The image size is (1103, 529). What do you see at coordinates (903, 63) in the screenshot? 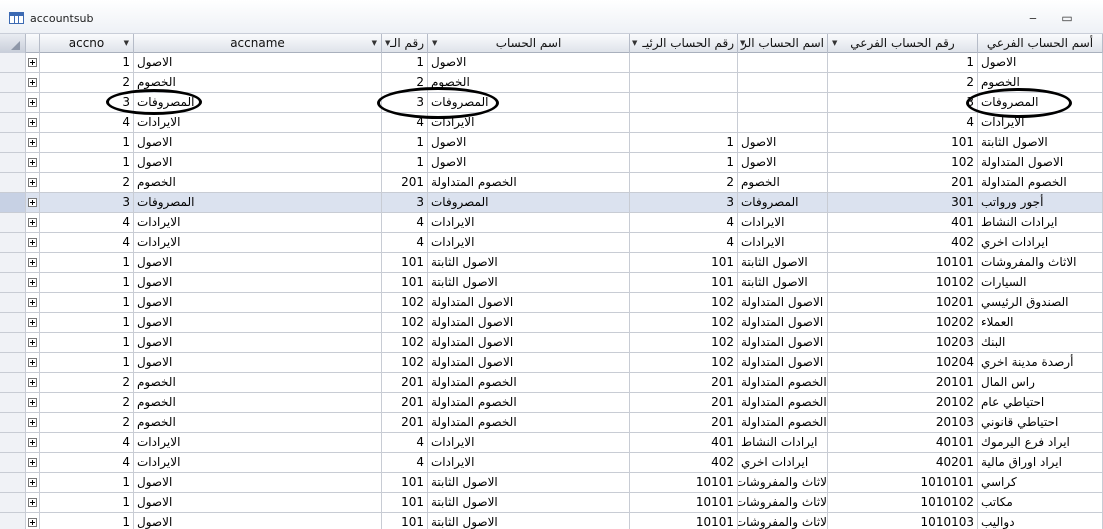
I see `cell-c7: 1` at bounding box center [903, 63].